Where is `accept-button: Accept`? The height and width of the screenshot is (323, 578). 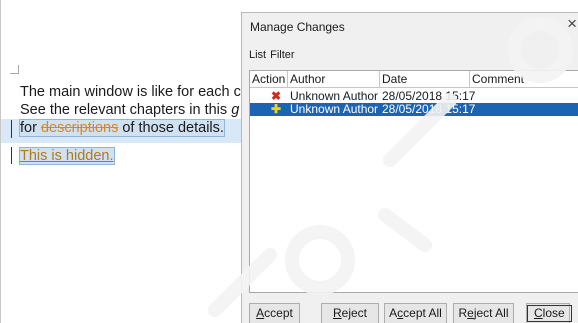
accept-button: Accept is located at coordinates (274, 313).